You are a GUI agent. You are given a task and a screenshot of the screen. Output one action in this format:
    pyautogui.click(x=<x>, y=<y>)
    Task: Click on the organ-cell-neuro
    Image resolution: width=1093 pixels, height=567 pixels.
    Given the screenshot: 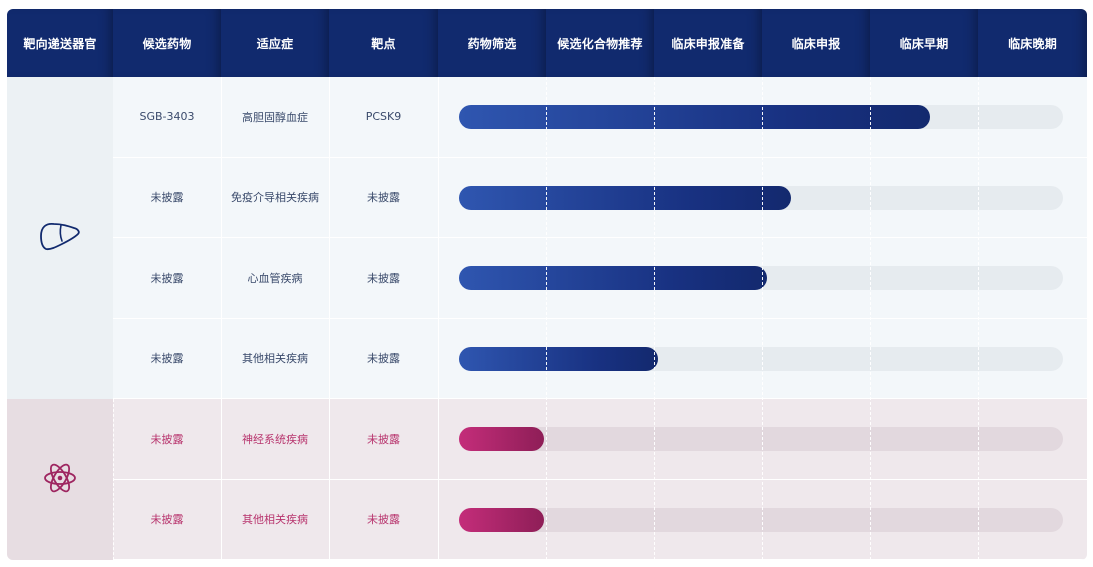 What is the action you would take?
    pyautogui.click(x=60, y=479)
    